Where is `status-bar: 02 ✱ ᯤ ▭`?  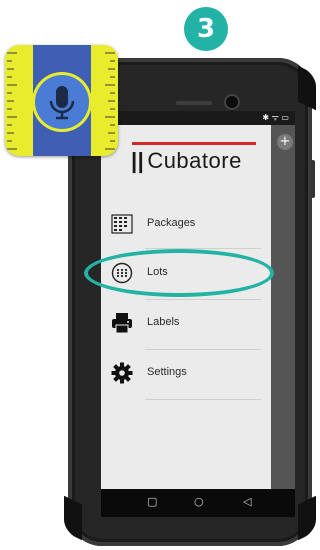 status-bar: 02 ✱ ᯤ ▭ is located at coordinates (198, 118).